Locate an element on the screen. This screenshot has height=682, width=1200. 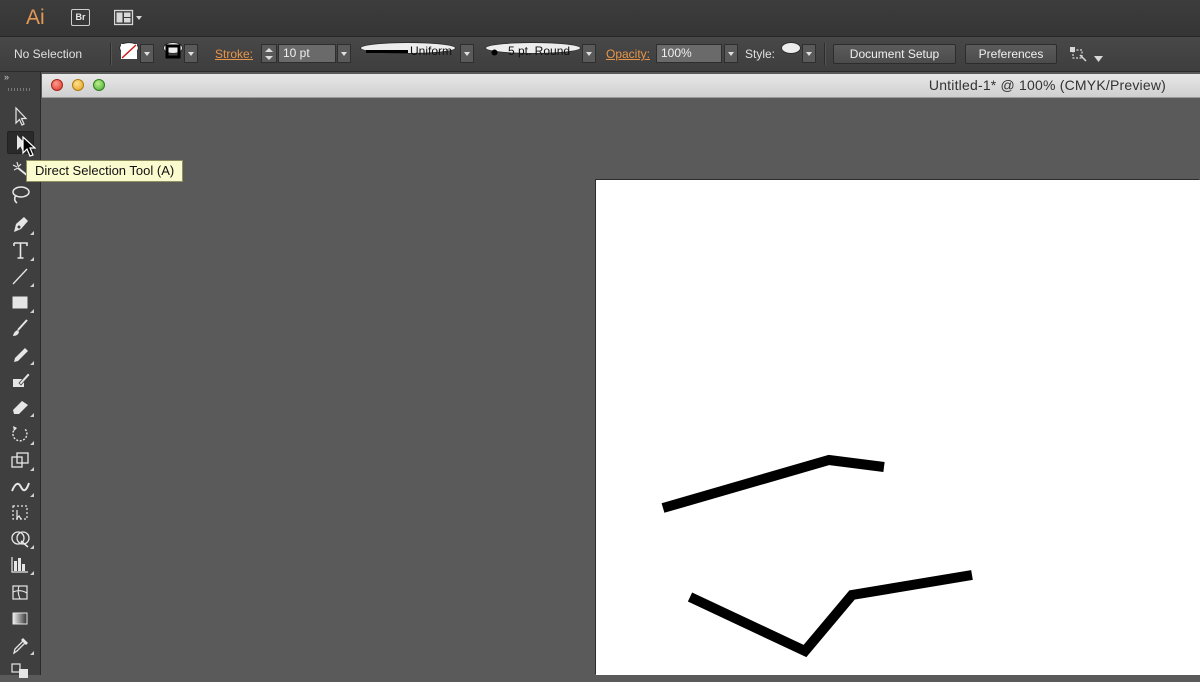
document-title: Untitled-1* @ 100% (CMYK/Preview) is located at coordinates (1047, 85).